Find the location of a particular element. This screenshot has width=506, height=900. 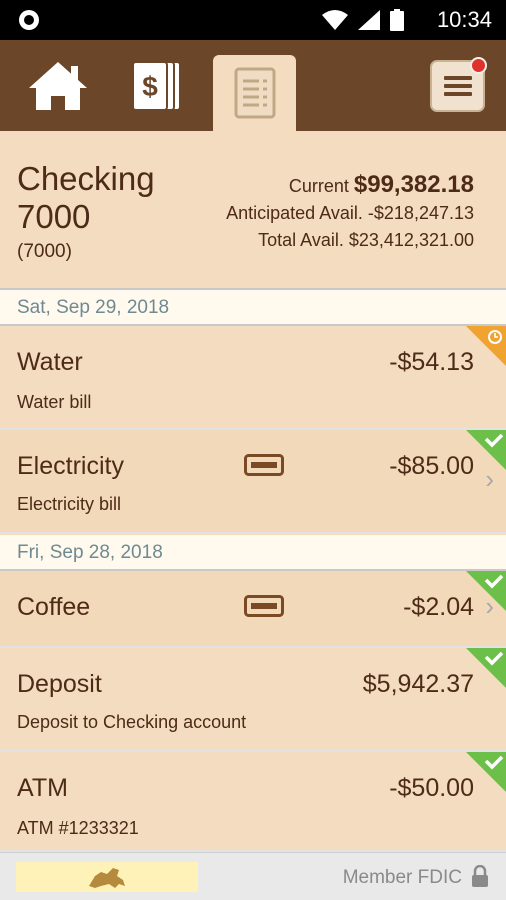

clock: 10:34 is located at coordinates (464, 19).